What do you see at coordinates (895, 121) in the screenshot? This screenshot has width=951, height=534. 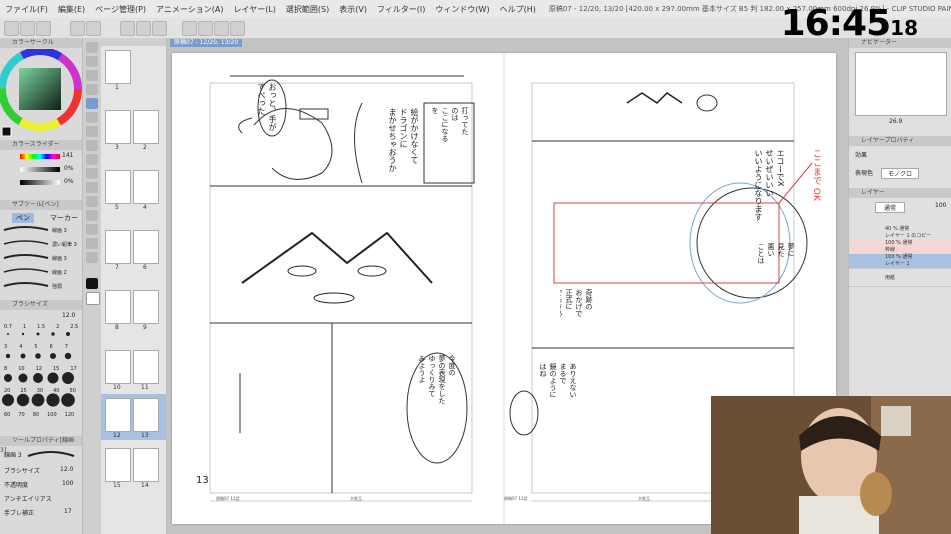 I see `zoom-value: 26.9` at bounding box center [895, 121].